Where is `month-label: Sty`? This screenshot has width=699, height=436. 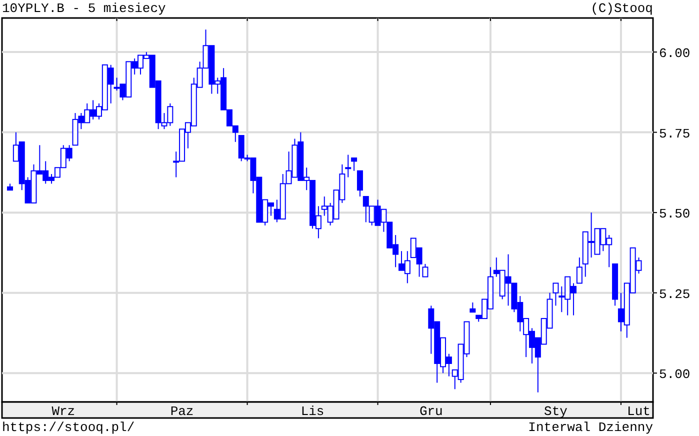 month-label: Sty is located at coordinates (556, 411).